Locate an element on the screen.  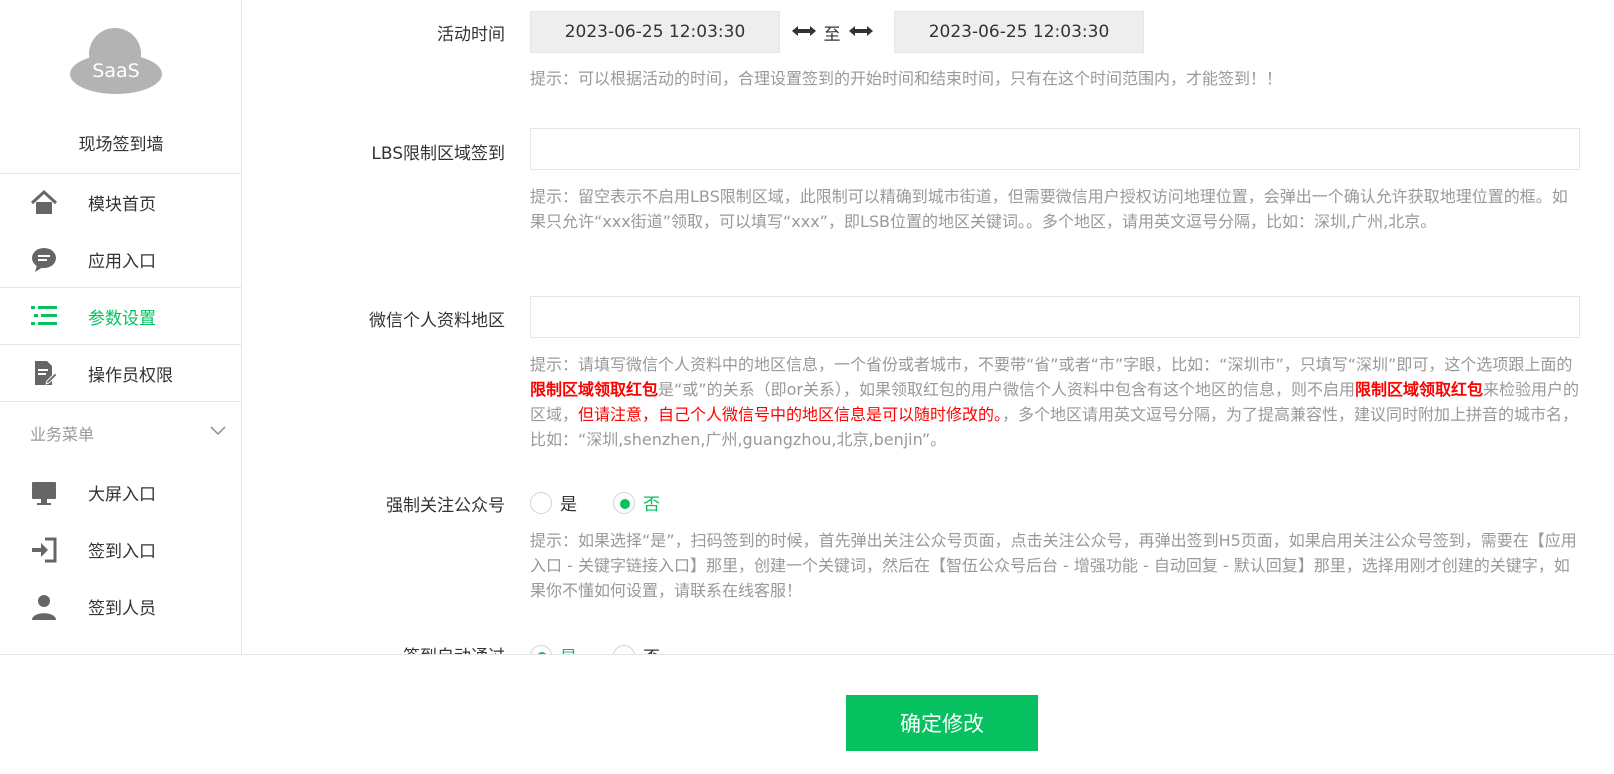
business-menu-toggle: 业务菜单 is located at coordinates (120, 433).